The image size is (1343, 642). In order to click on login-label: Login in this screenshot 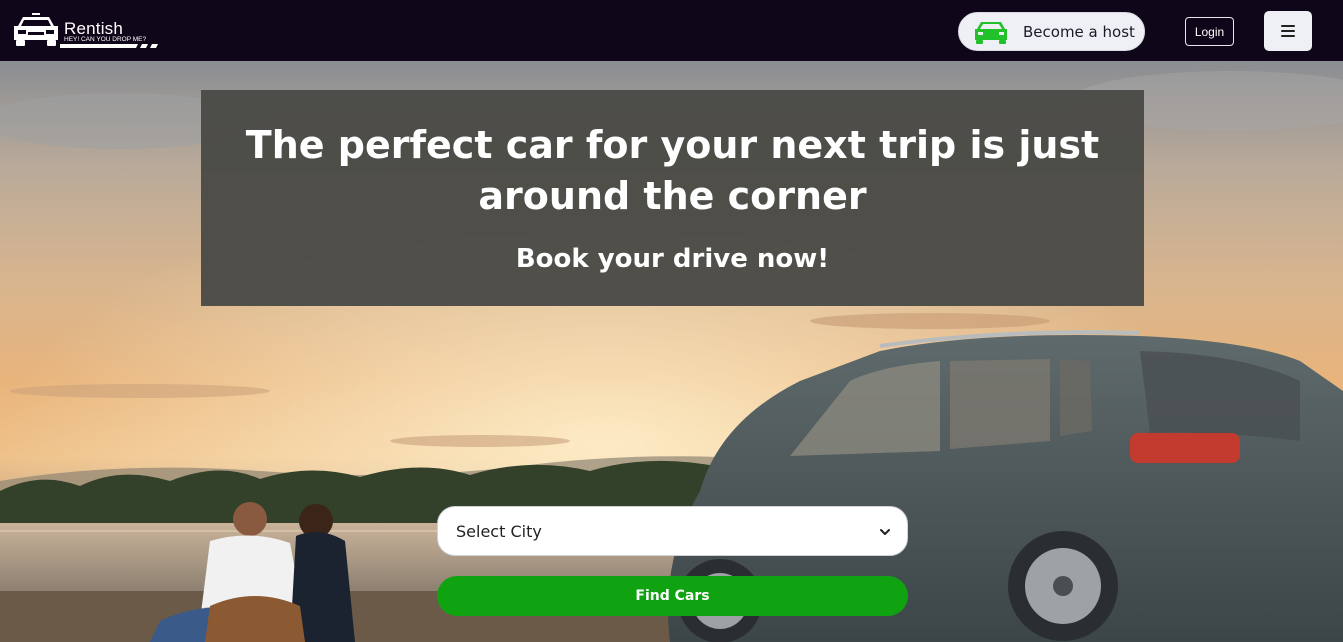, I will do `click(1209, 32)`.